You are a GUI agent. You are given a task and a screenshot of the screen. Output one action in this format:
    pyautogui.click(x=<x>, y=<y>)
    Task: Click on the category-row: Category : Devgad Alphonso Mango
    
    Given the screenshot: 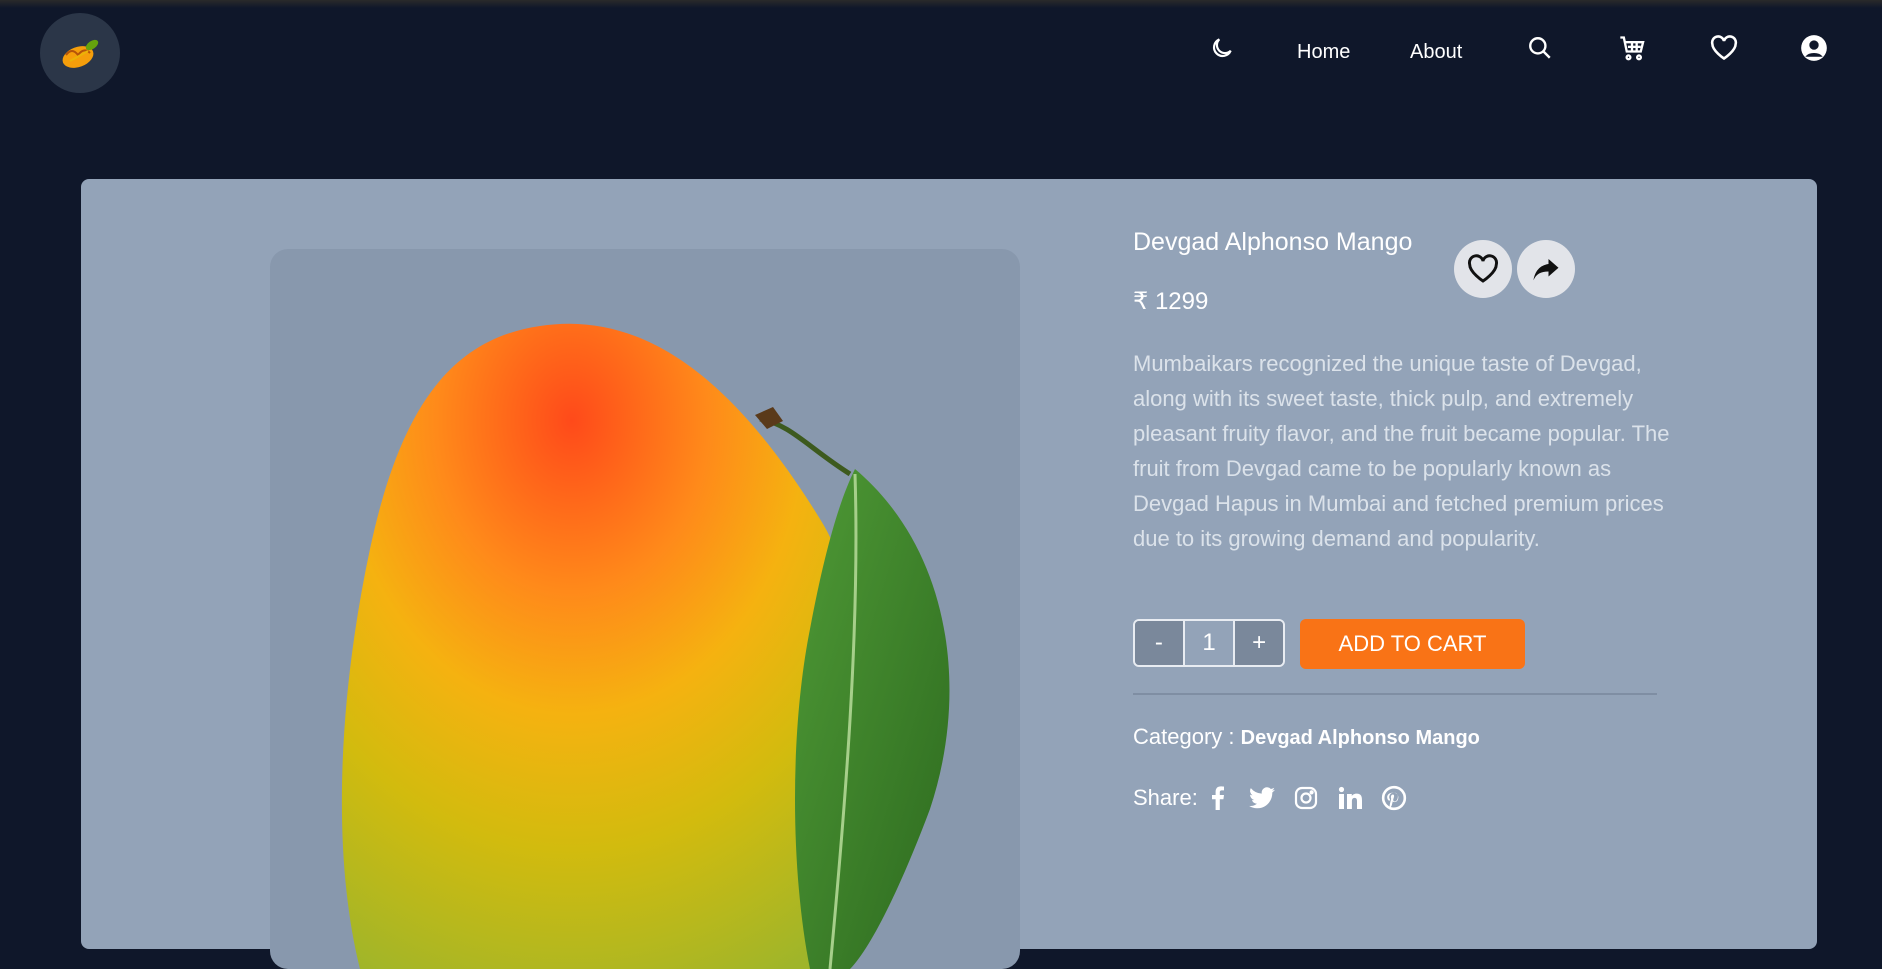 What is the action you would take?
    pyautogui.click(x=1306, y=737)
    